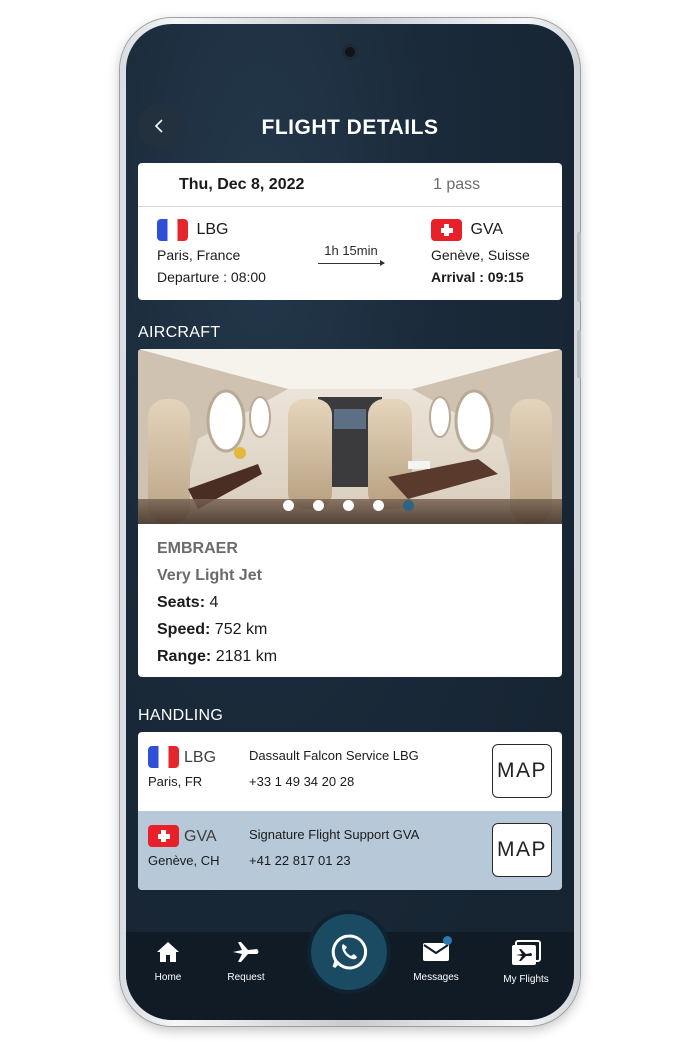 The width and height of the screenshot is (700, 1050). Describe the element at coordinates (246, 952) in the screenshot. I see `airplane-icon` at that location.